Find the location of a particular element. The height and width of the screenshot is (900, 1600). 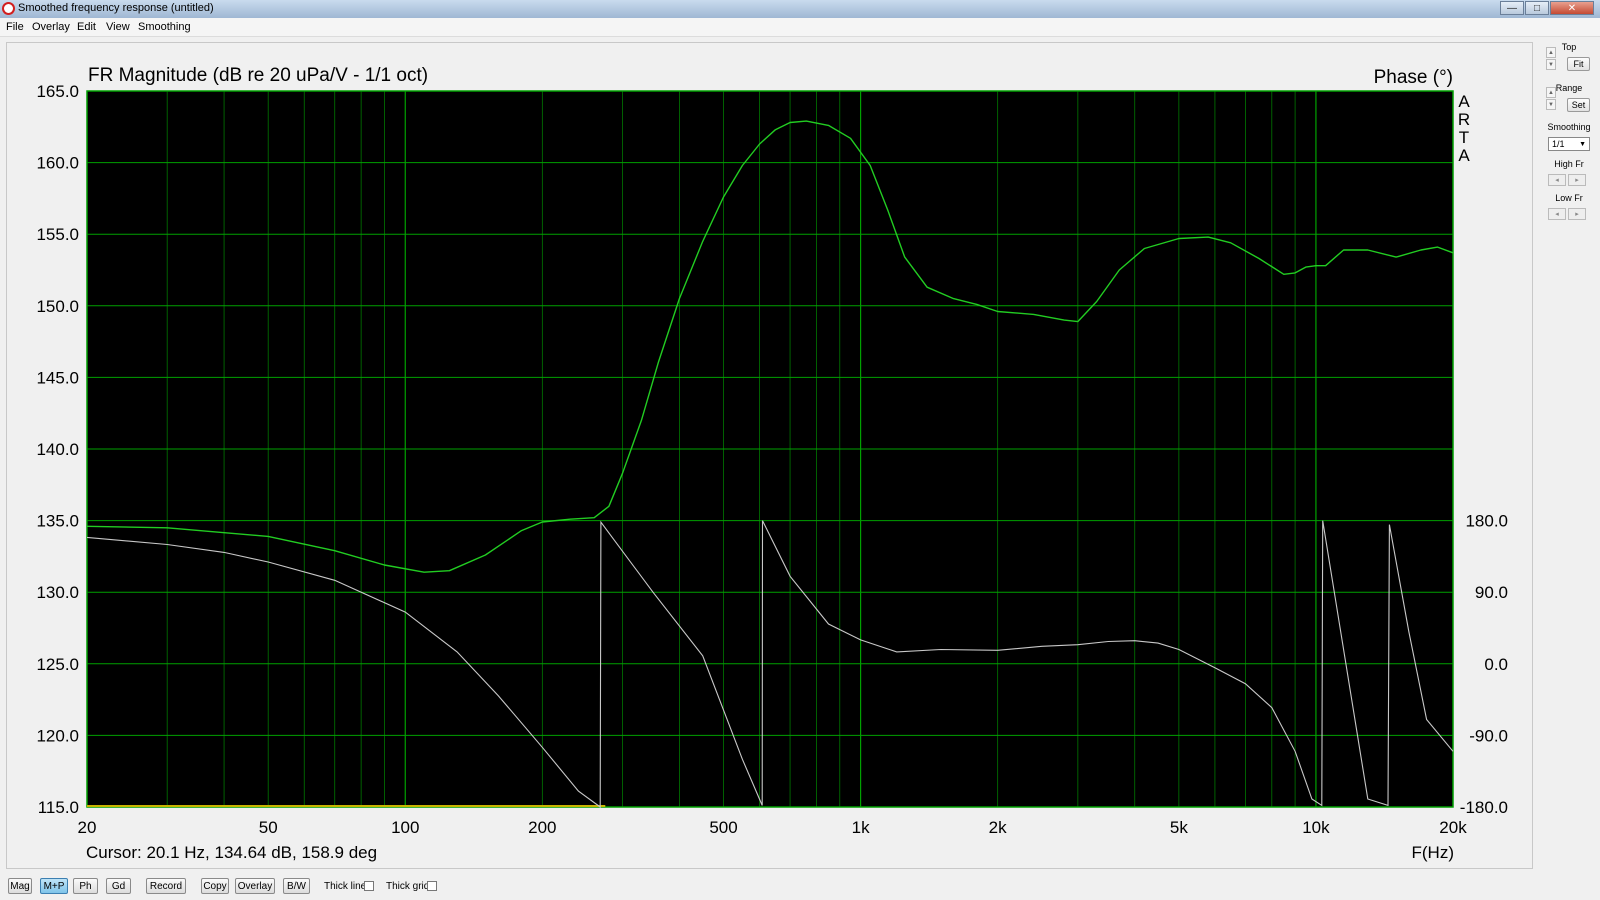

phase-button: Ph is located at coordinates (85, 886).